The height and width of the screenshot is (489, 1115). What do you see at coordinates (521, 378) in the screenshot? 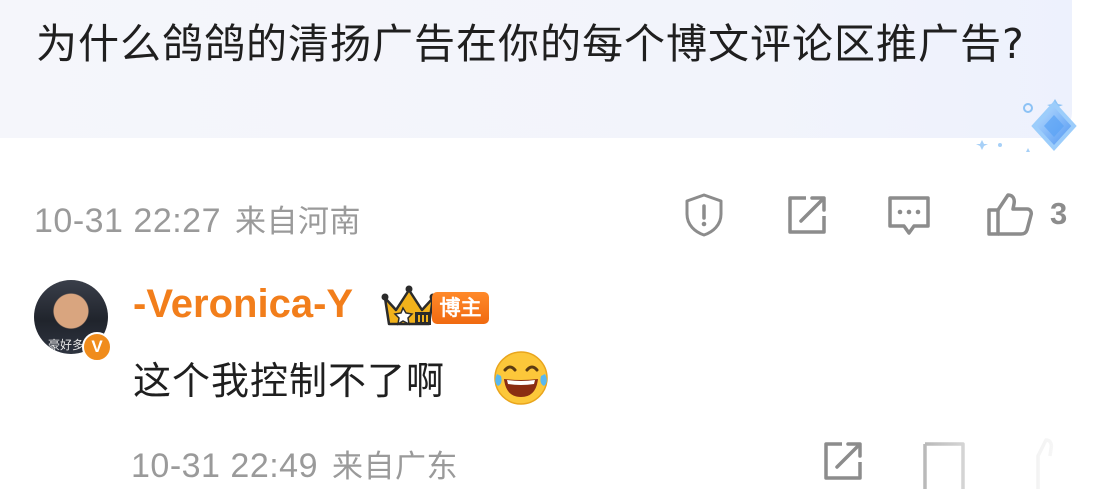
I see `laughing-tears-emoji` at bounding box center [521, 378].